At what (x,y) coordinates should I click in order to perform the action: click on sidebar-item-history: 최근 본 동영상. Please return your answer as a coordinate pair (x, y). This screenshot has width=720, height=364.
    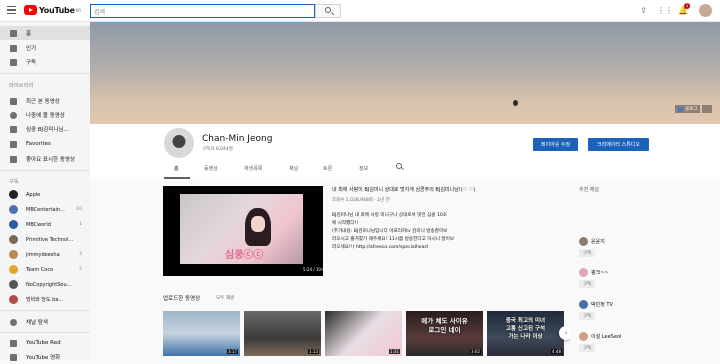
    Looking at the image, I should click on (45, 101).